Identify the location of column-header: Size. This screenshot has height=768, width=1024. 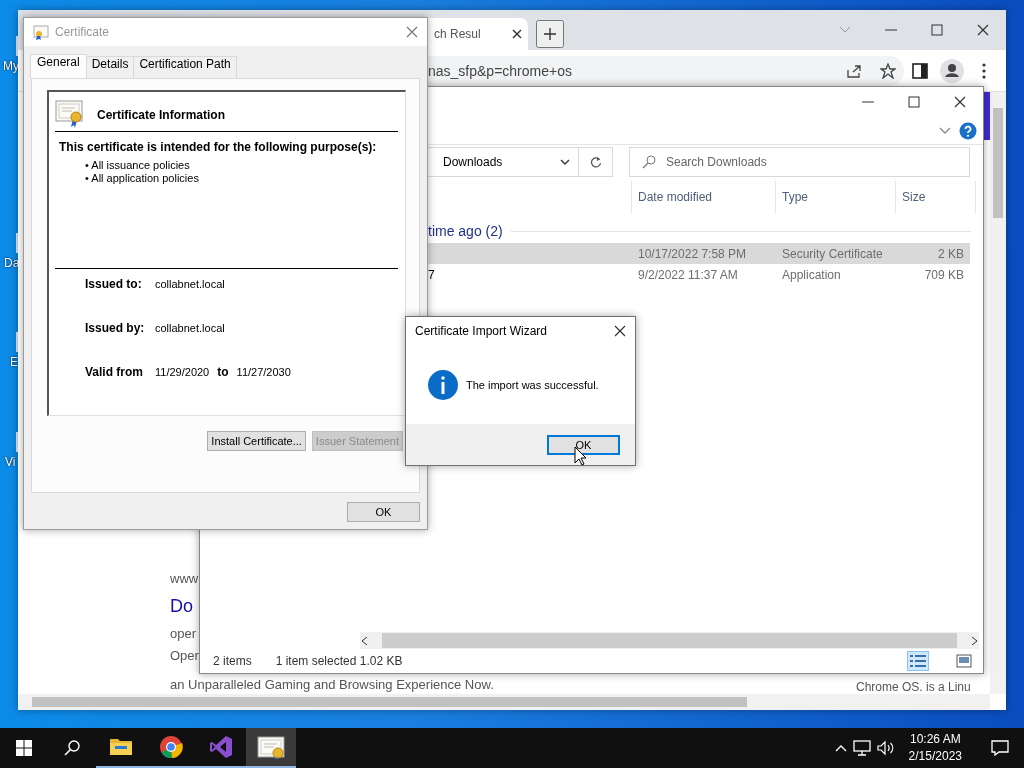
(936, 197).